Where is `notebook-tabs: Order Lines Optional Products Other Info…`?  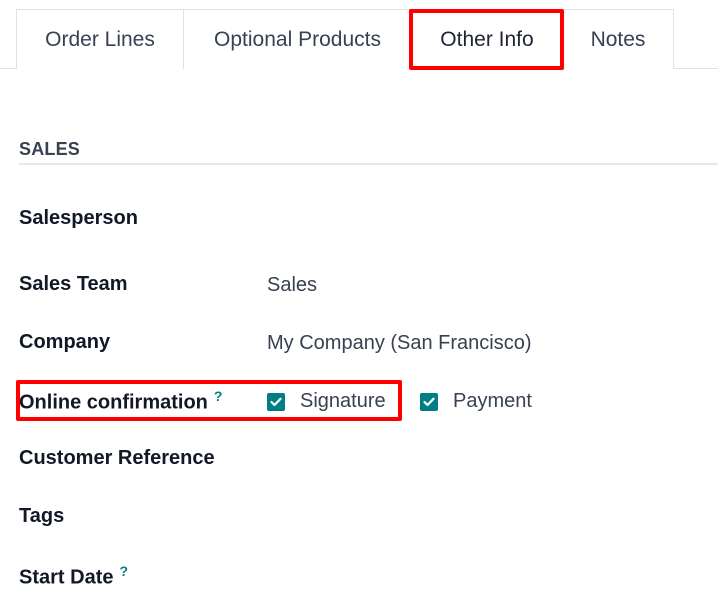 notebook-tabs: Order Lines Optional Products Other Info… is located at coordinates (359, 35).